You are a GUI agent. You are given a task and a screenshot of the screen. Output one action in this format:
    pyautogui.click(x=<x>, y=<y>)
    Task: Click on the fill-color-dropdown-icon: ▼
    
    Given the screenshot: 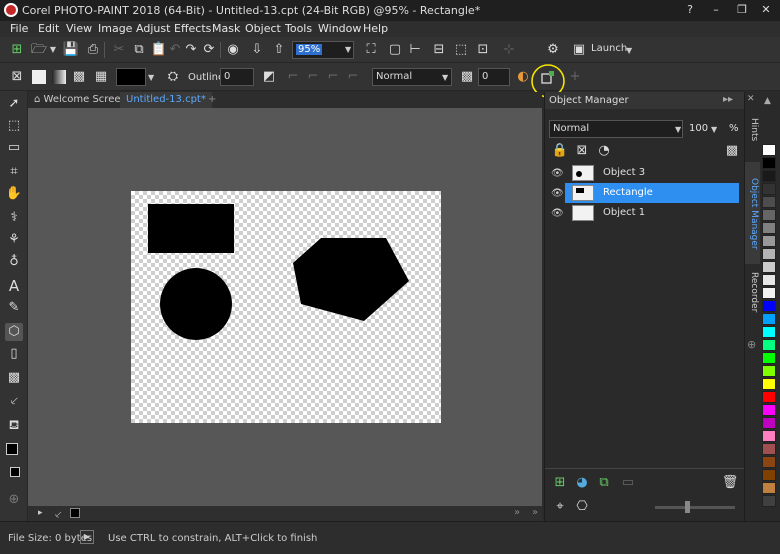 What is the action you would take?
    pyautogui.click(x=151, y=77)
    